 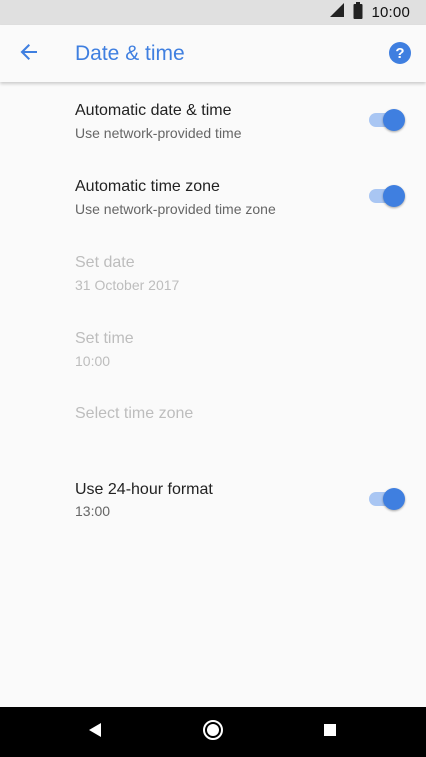 I want to click on setting-summary: 13:00, so click(x=93, y=511).